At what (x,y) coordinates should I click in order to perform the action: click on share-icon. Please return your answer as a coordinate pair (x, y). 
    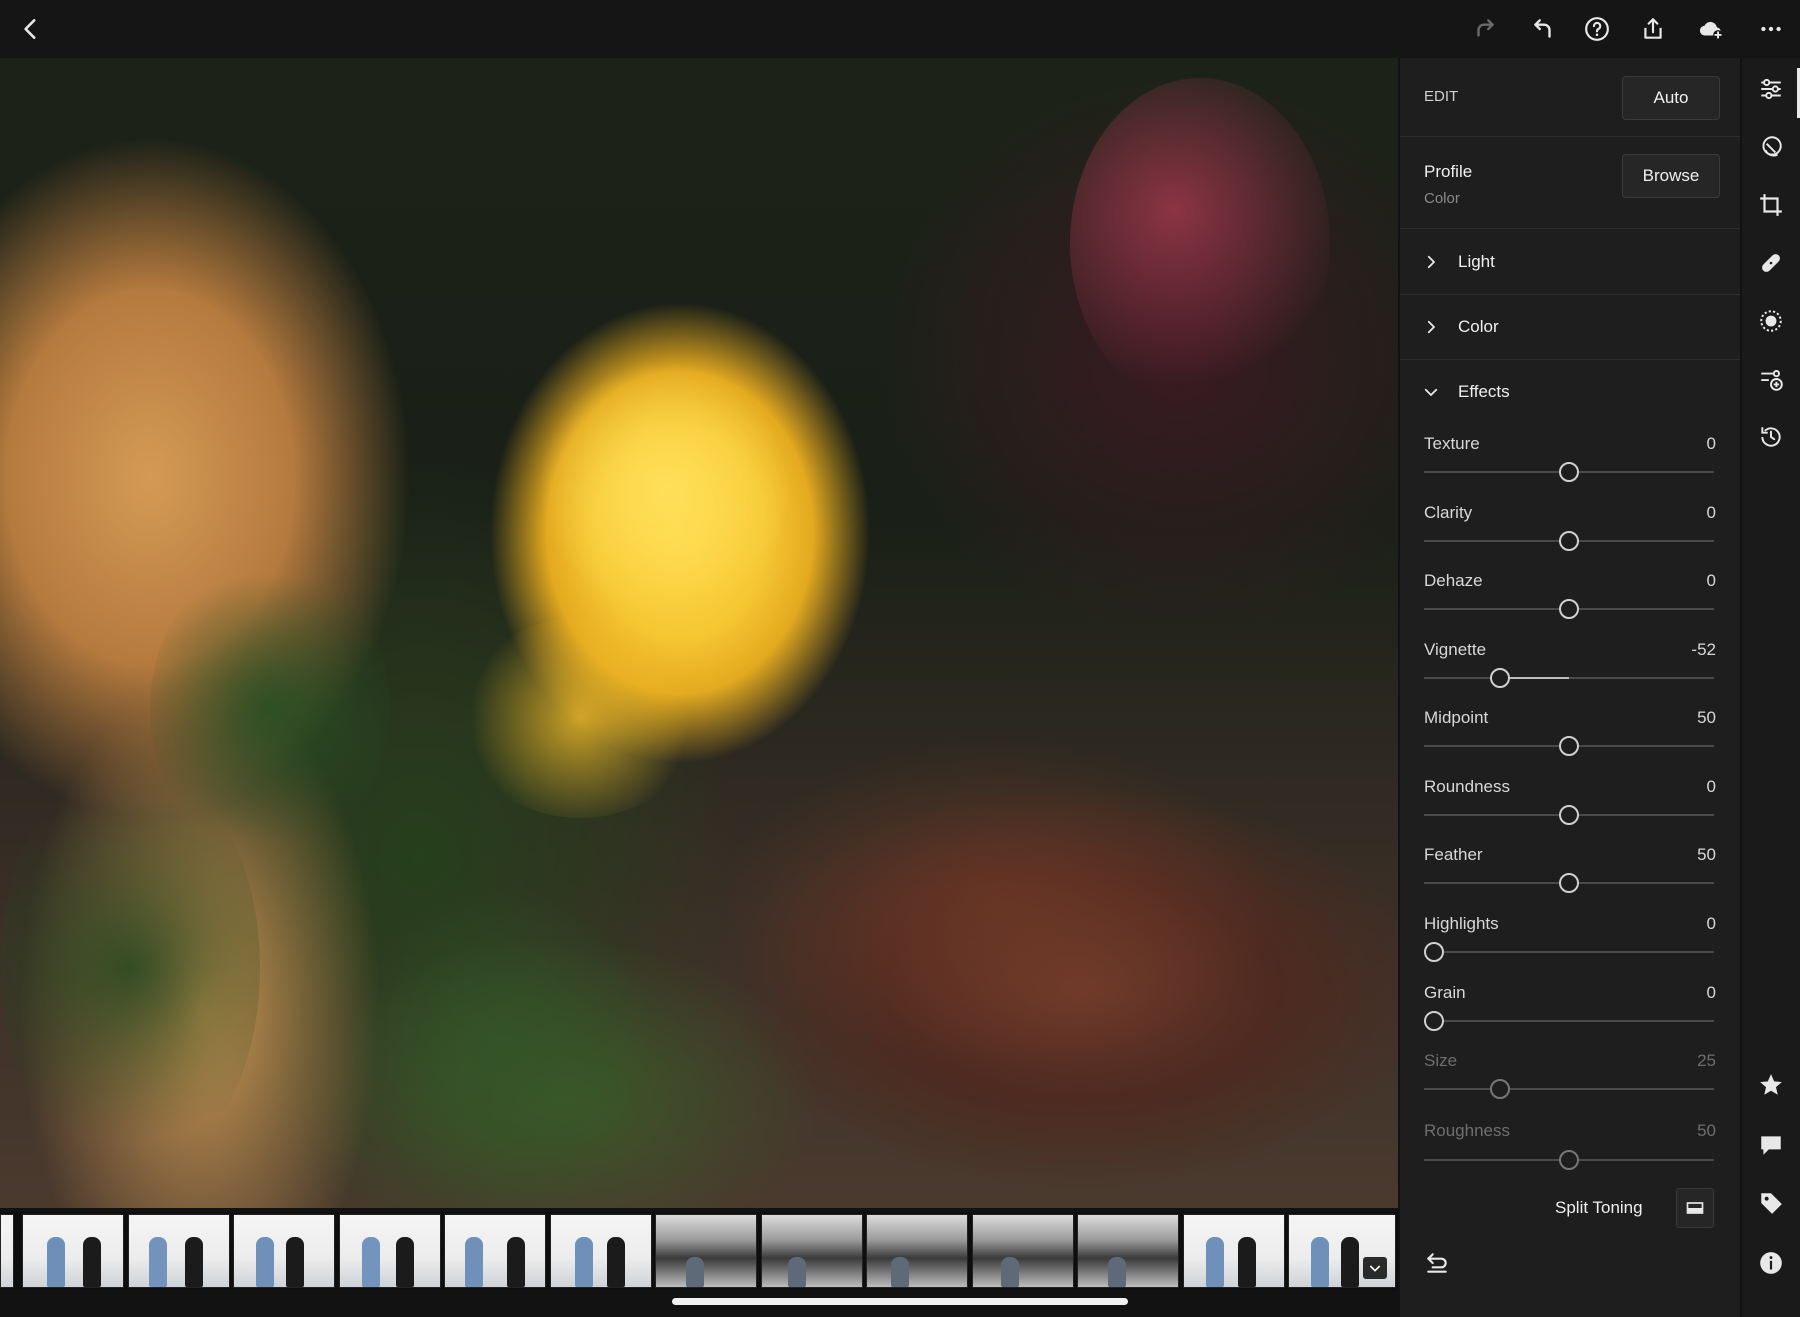
    Looking at the image, I should click on (1653, 29).